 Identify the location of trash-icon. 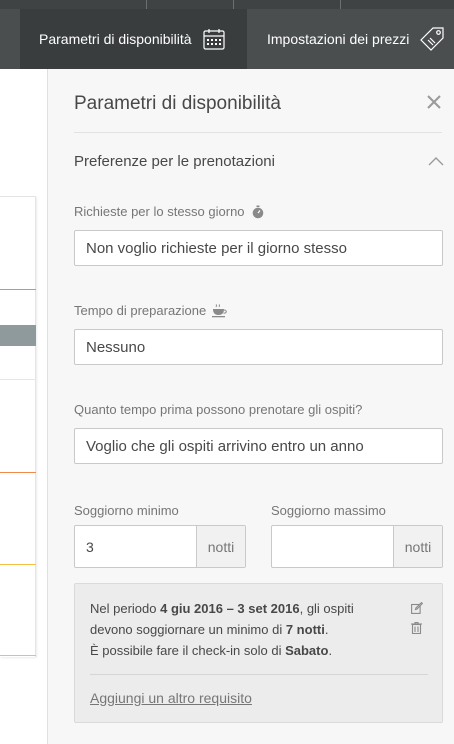
(416, 630).